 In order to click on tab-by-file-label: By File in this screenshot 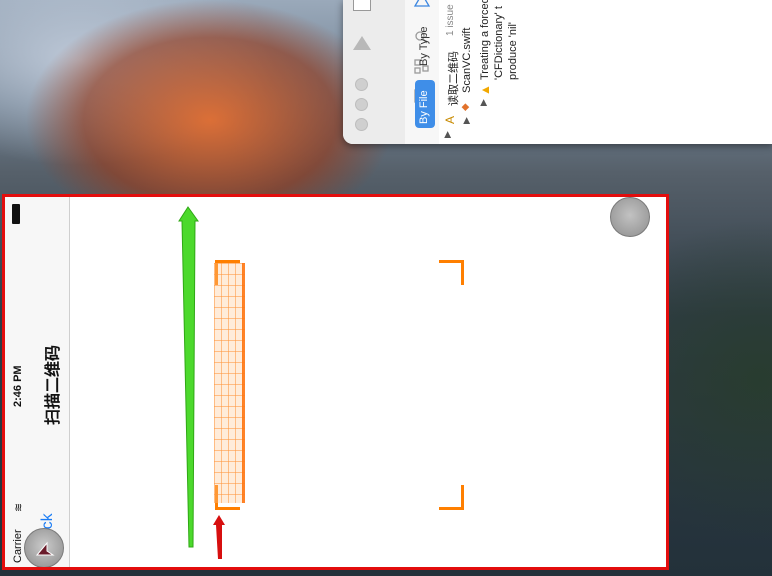, I will do `click(424, 107)`.